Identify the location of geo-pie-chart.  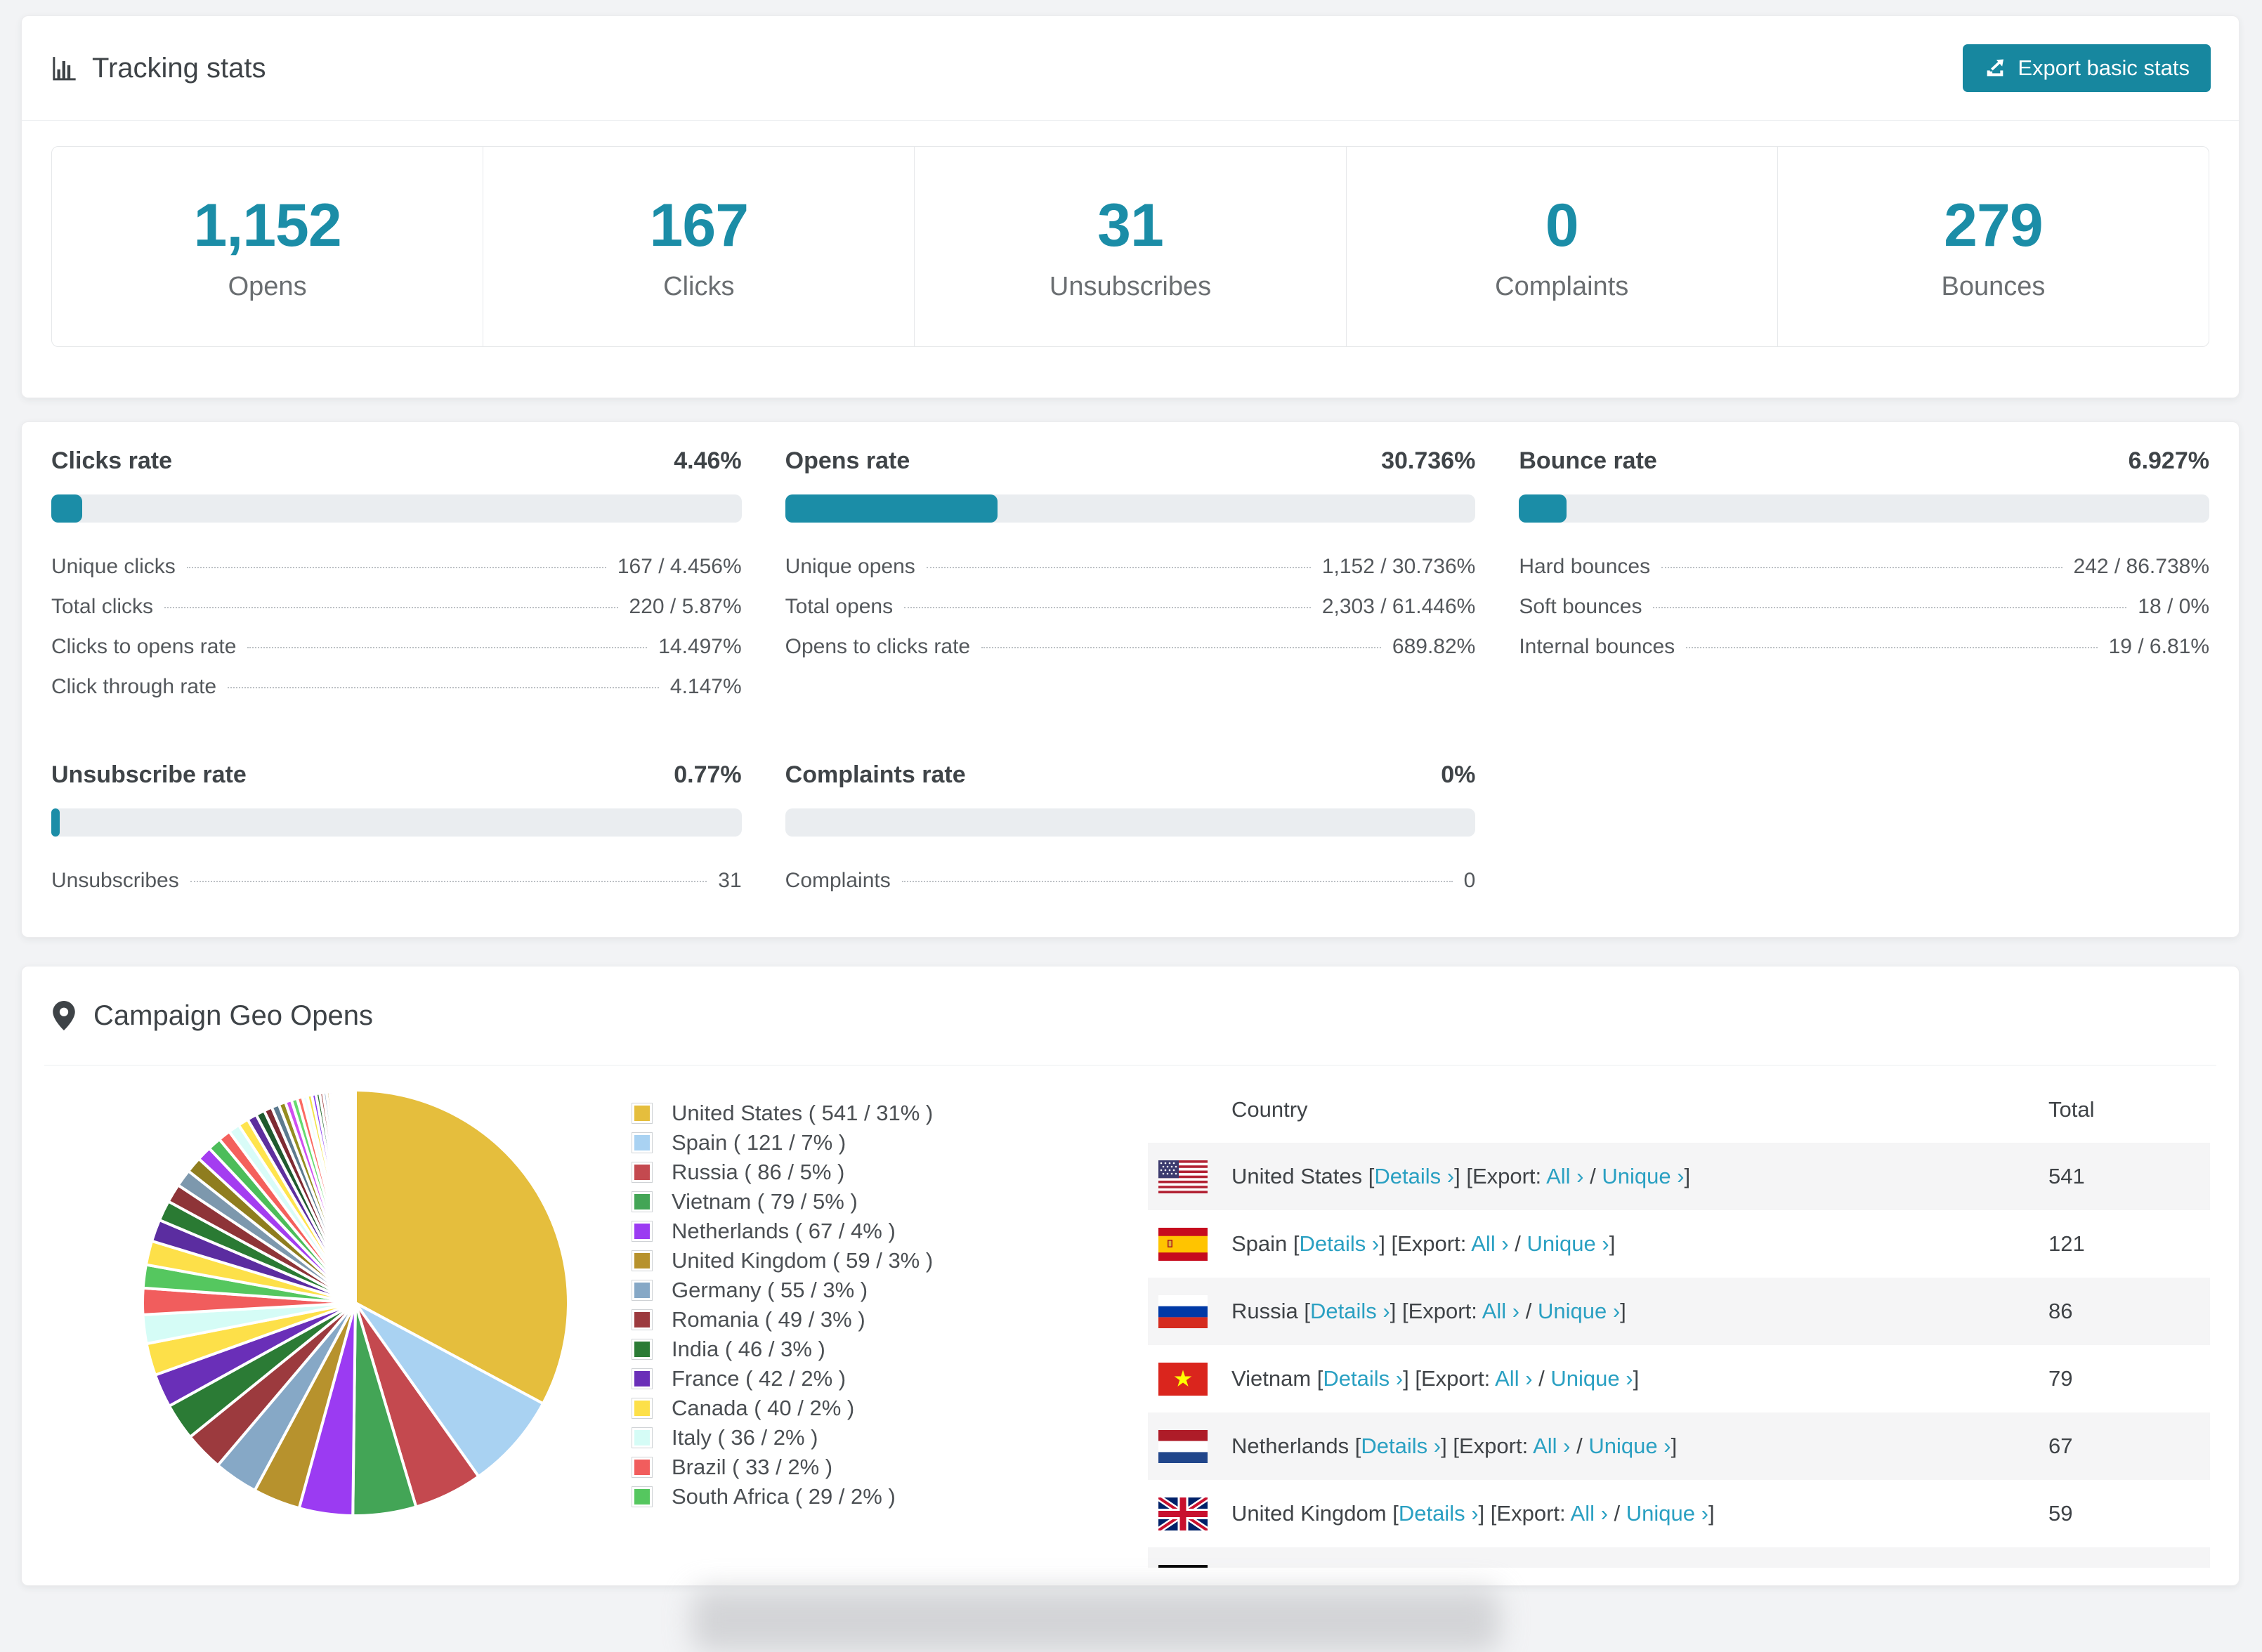
(355, 1303).